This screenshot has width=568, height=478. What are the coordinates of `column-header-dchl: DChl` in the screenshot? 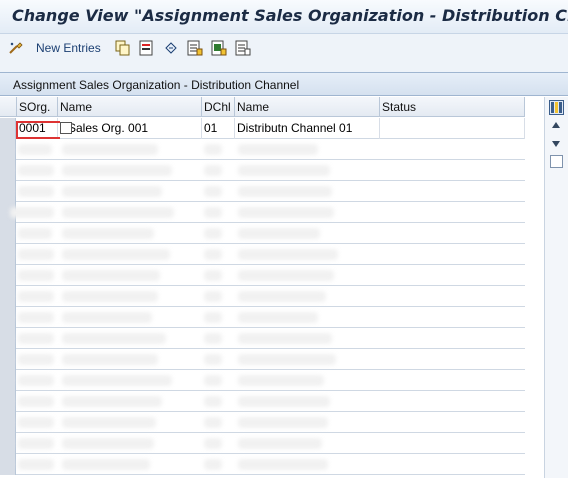 It's located at (218, 107).